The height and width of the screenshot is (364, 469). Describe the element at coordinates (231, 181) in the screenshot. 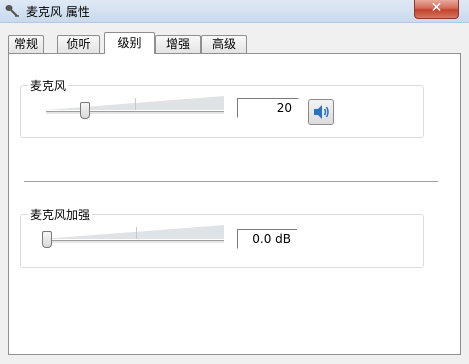

I see `separator` at that location.